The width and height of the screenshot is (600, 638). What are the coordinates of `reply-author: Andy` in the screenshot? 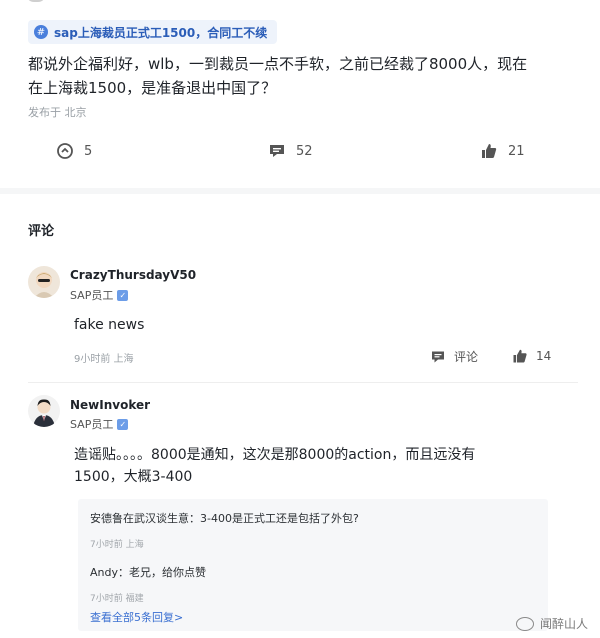 It's located at (104, 572).